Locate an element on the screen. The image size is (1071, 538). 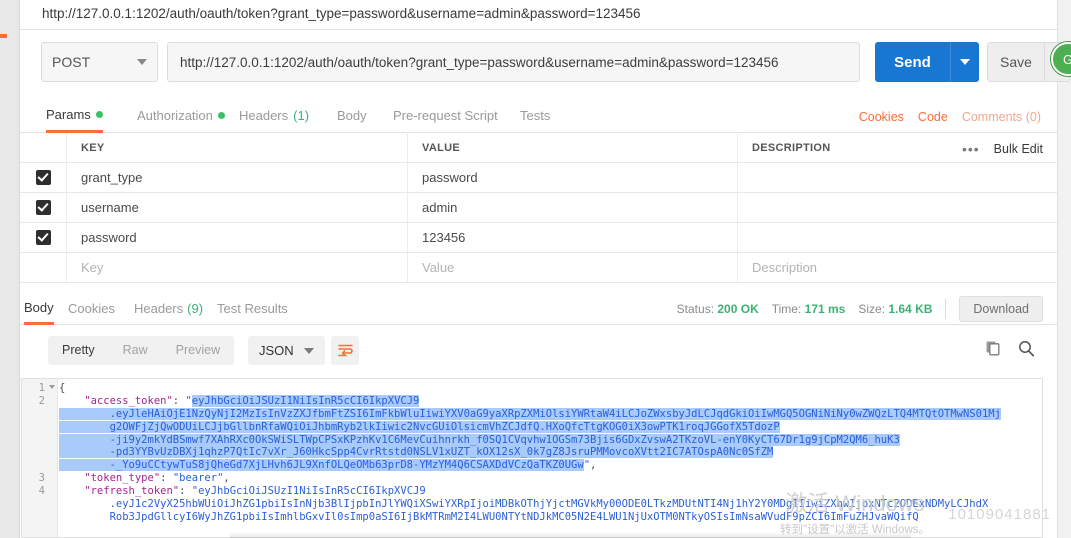
response-tab-cookies: Cookies is located at coordinates (91, 308).